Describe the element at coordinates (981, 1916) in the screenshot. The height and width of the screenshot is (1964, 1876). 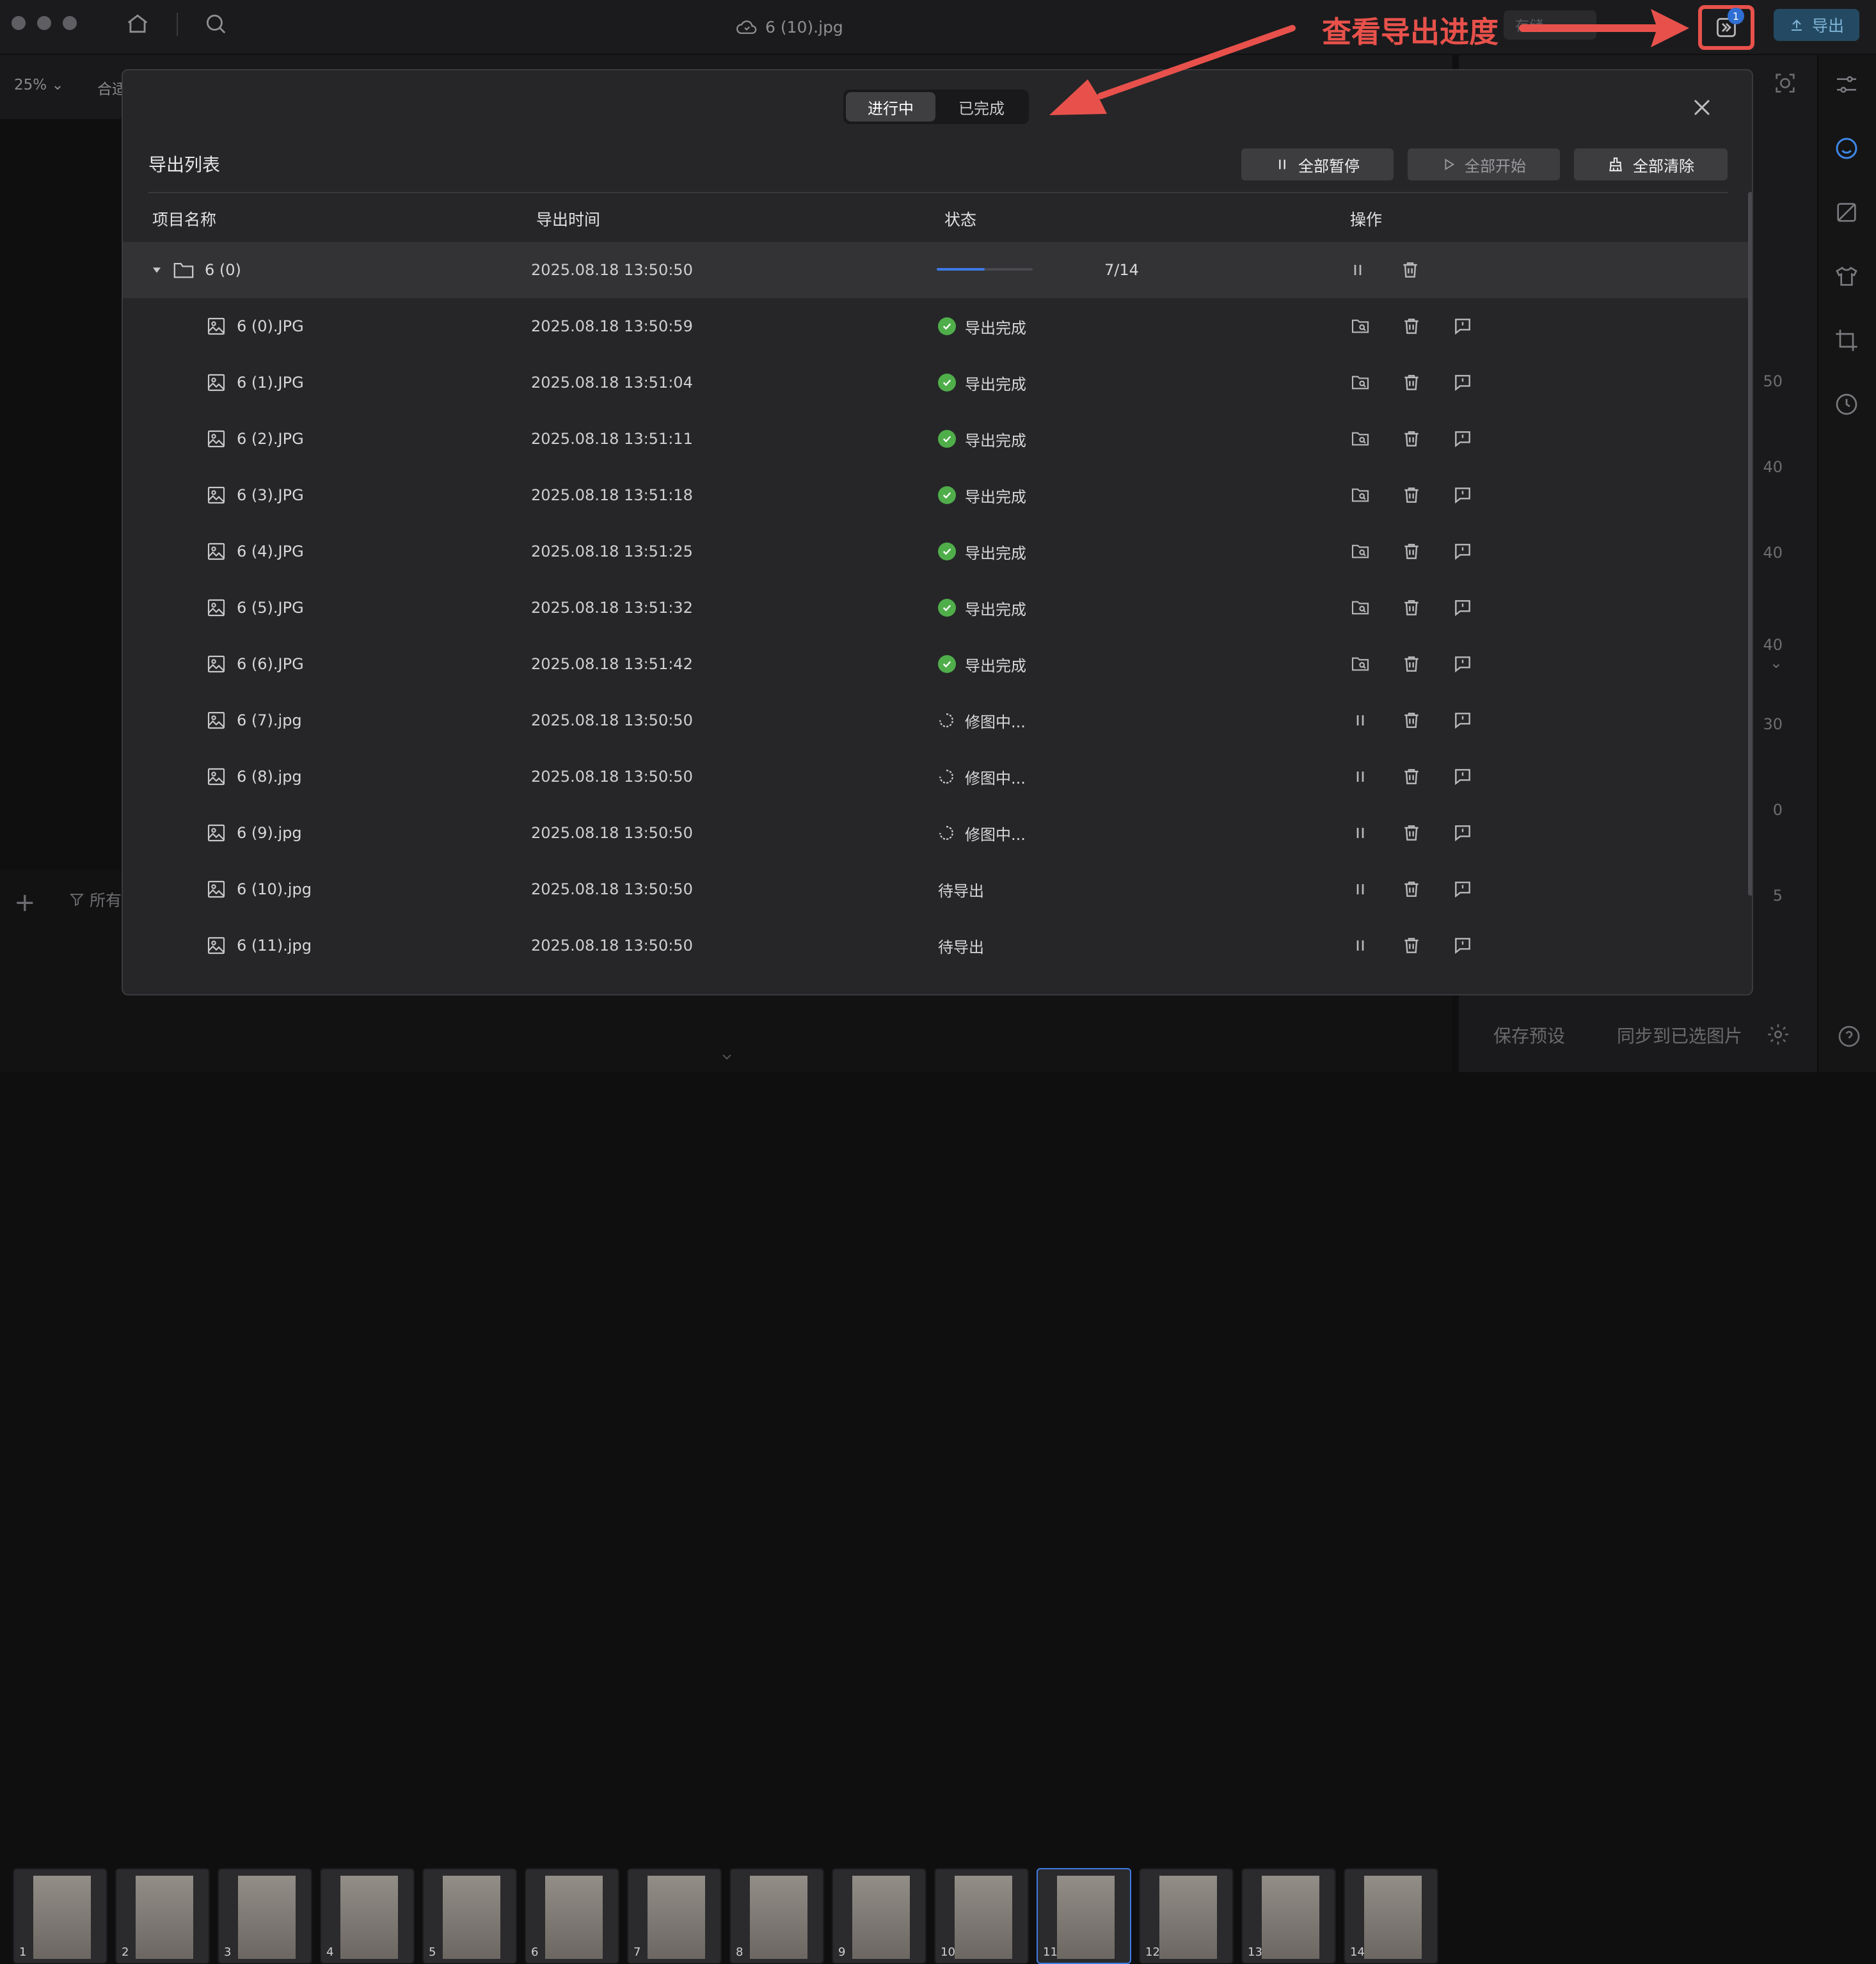
I see `thumbnail: 10` at that location.